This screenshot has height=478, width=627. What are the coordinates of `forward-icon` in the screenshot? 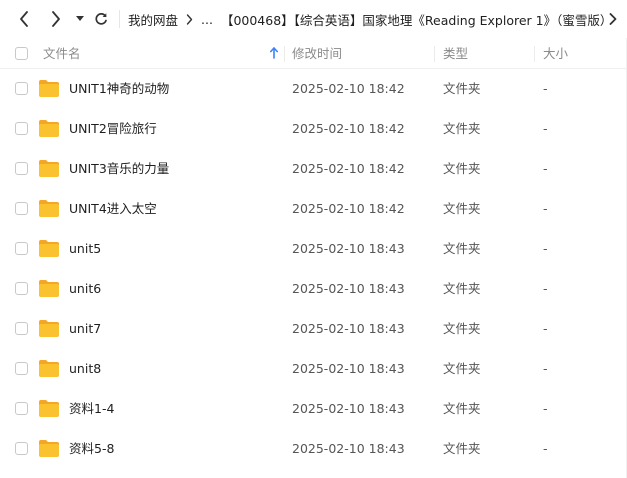 It's located at (56, 19).